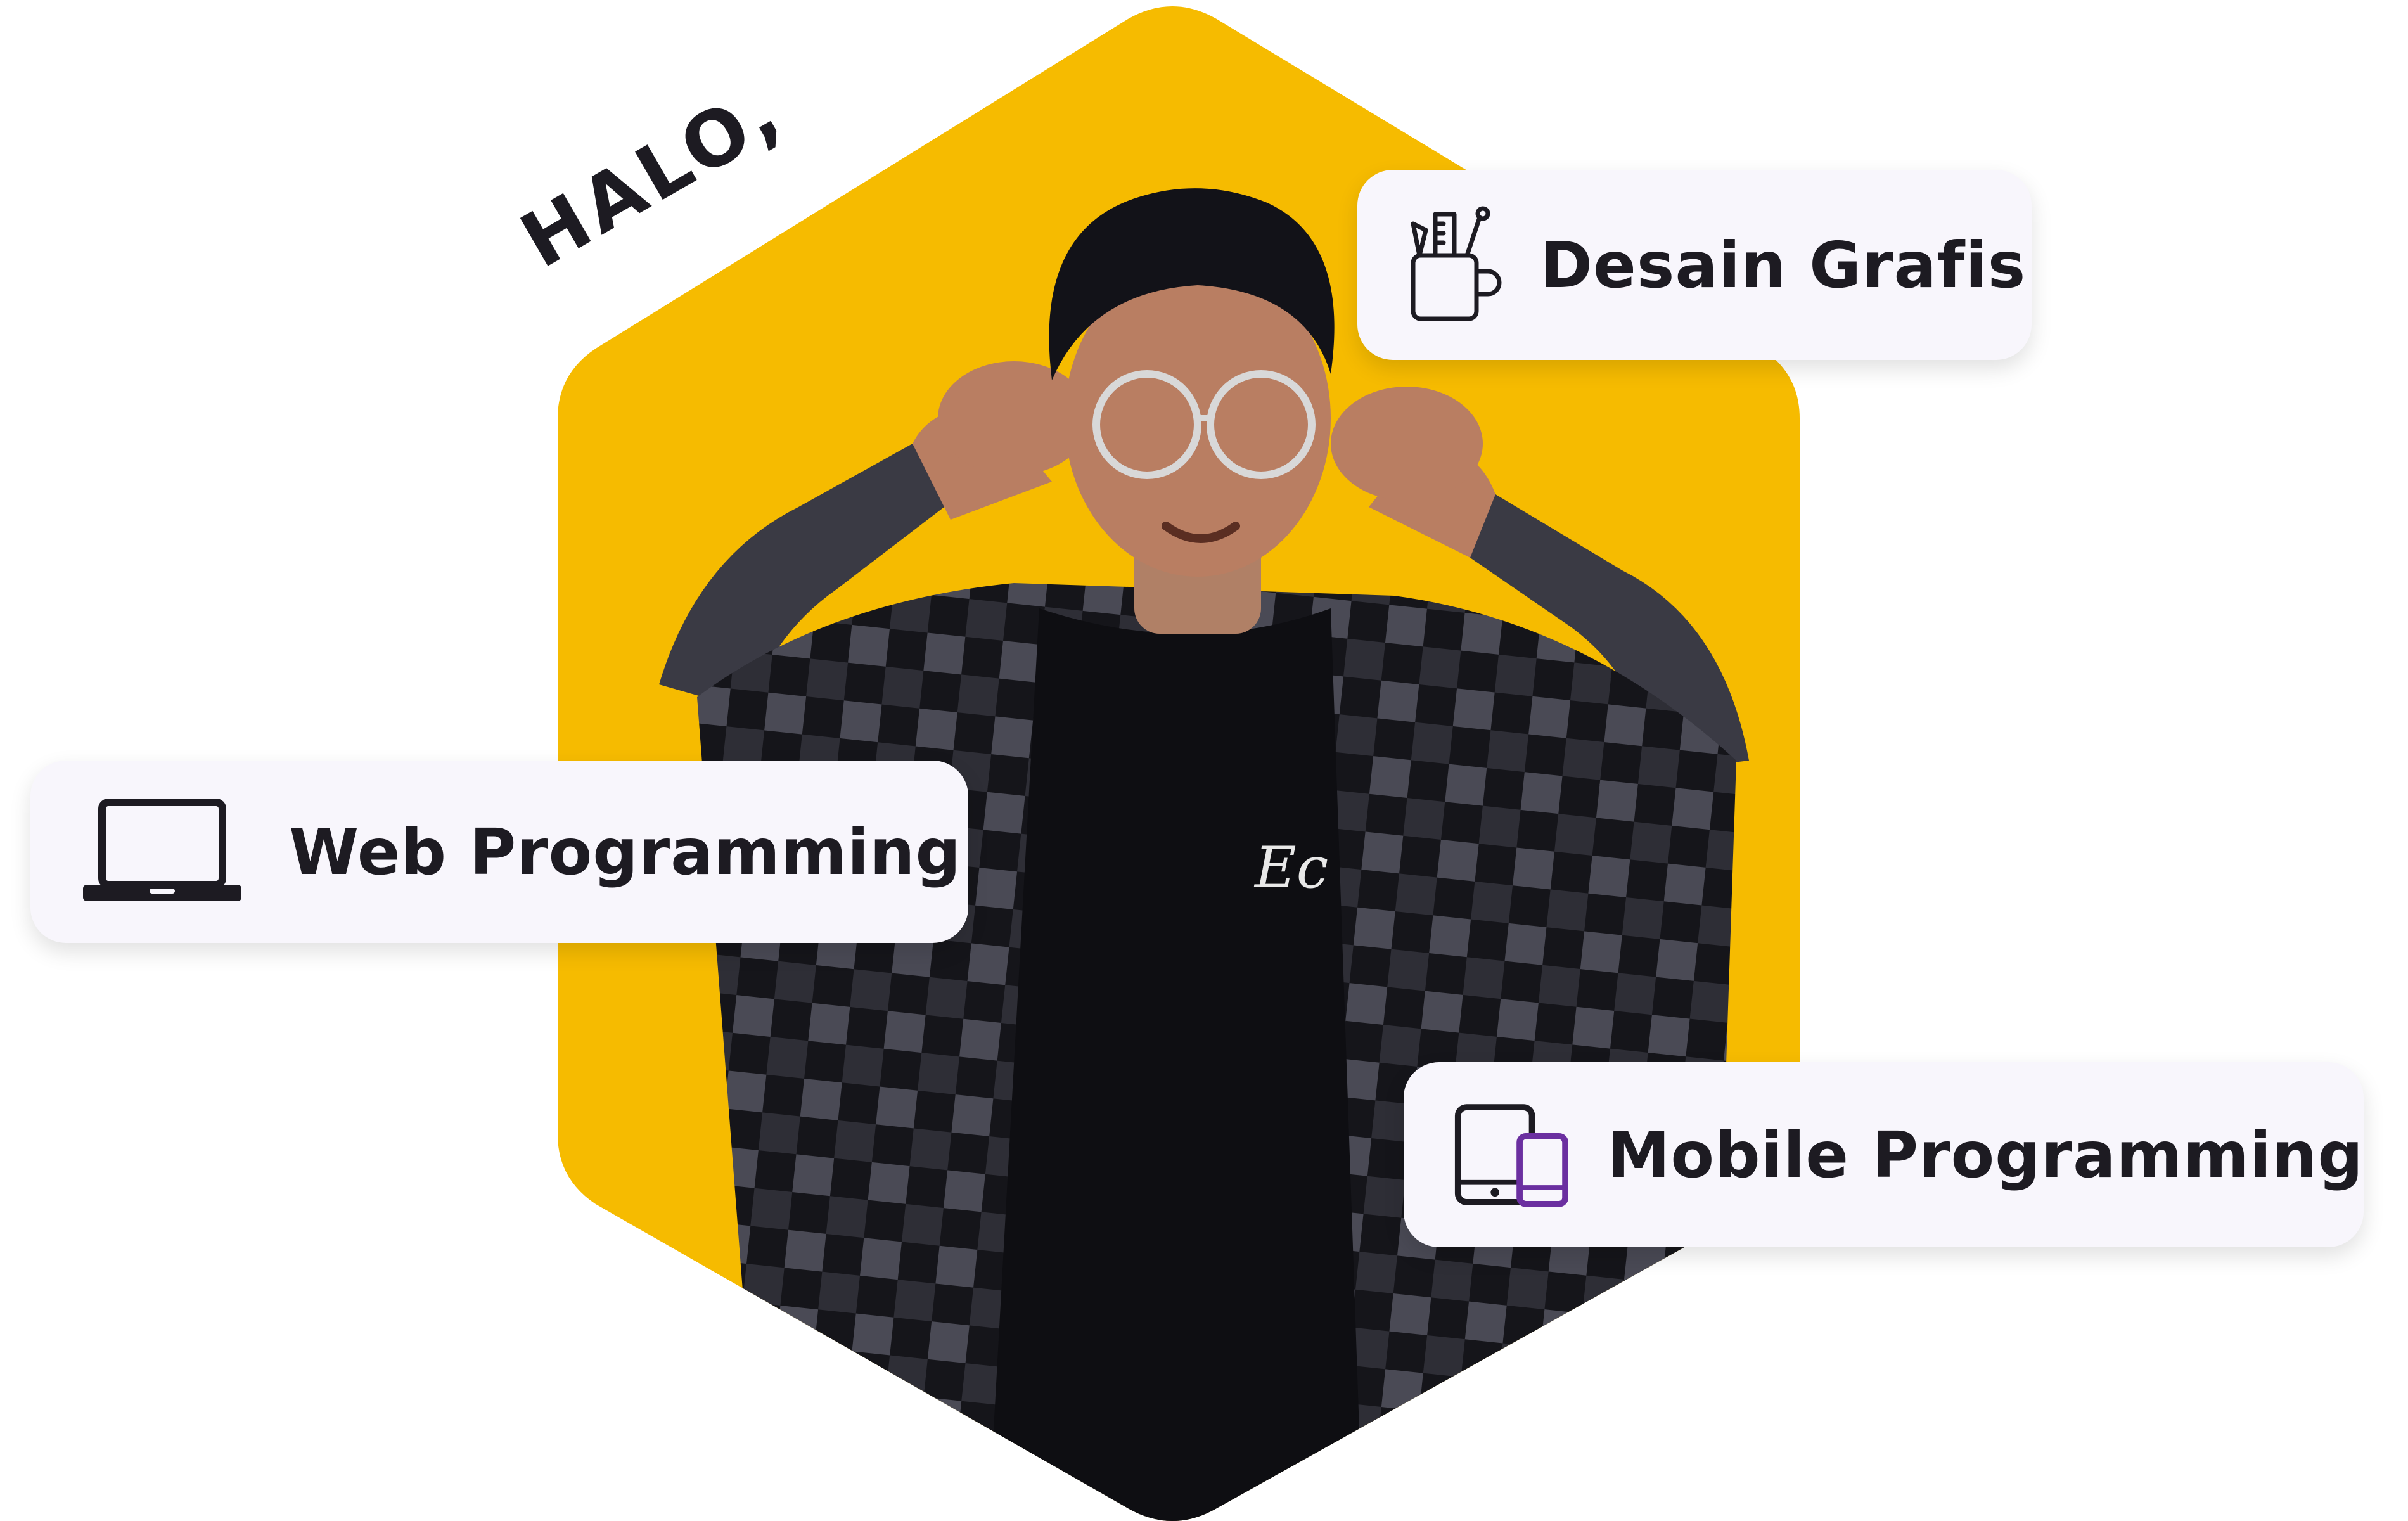 Image resolution: width=2408 pixels, height=1521 pixels. What do you see at coordinates (1407, 444) in the screenshot?
I see `right-hand` at bounding box center [1407, 444].